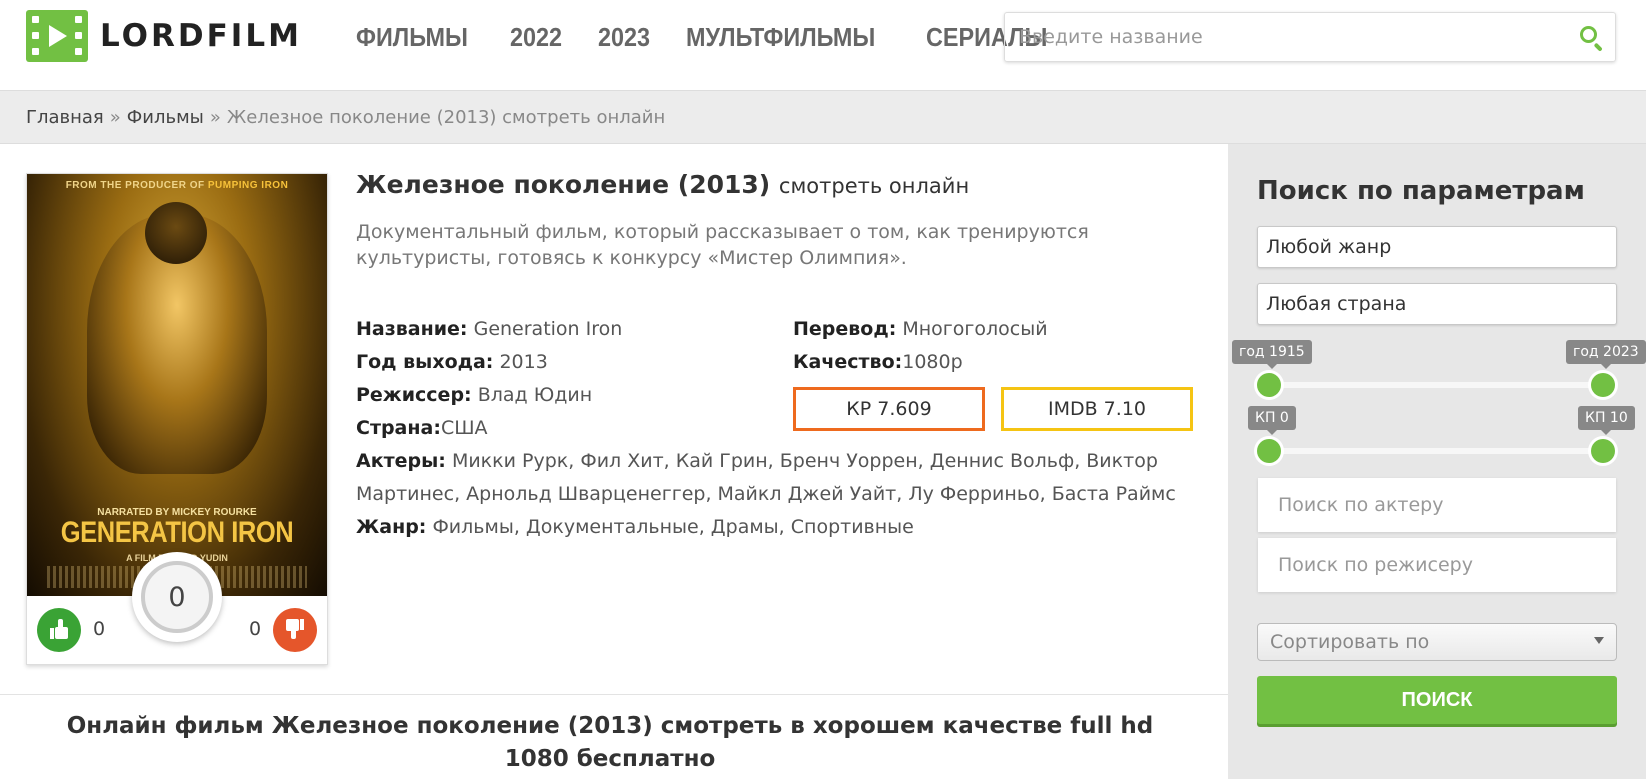 This screenshot has width=1646, height=779. What do you see at coordinates (1436, 451) in the screenshot?
I see `kp-slider` at bounding box center [1436, 451].